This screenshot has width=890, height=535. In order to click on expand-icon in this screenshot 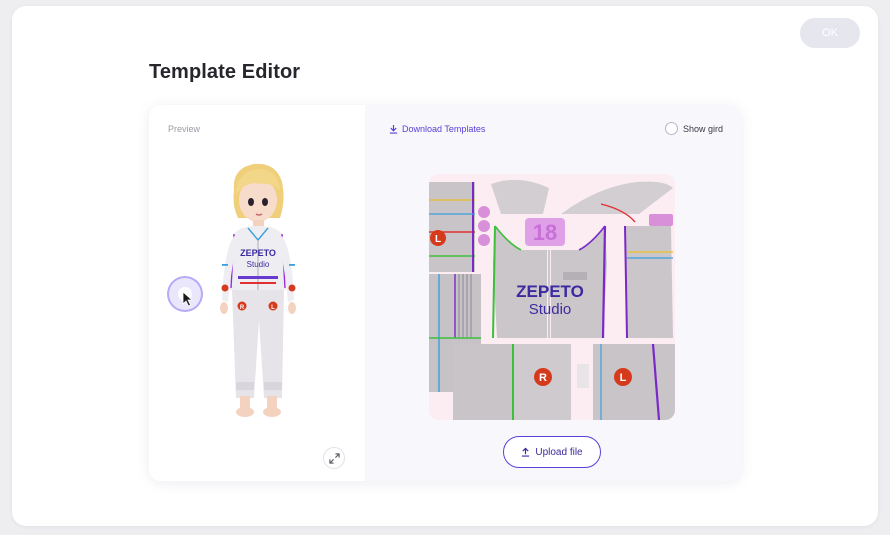, I will do `click(334, 458)`.